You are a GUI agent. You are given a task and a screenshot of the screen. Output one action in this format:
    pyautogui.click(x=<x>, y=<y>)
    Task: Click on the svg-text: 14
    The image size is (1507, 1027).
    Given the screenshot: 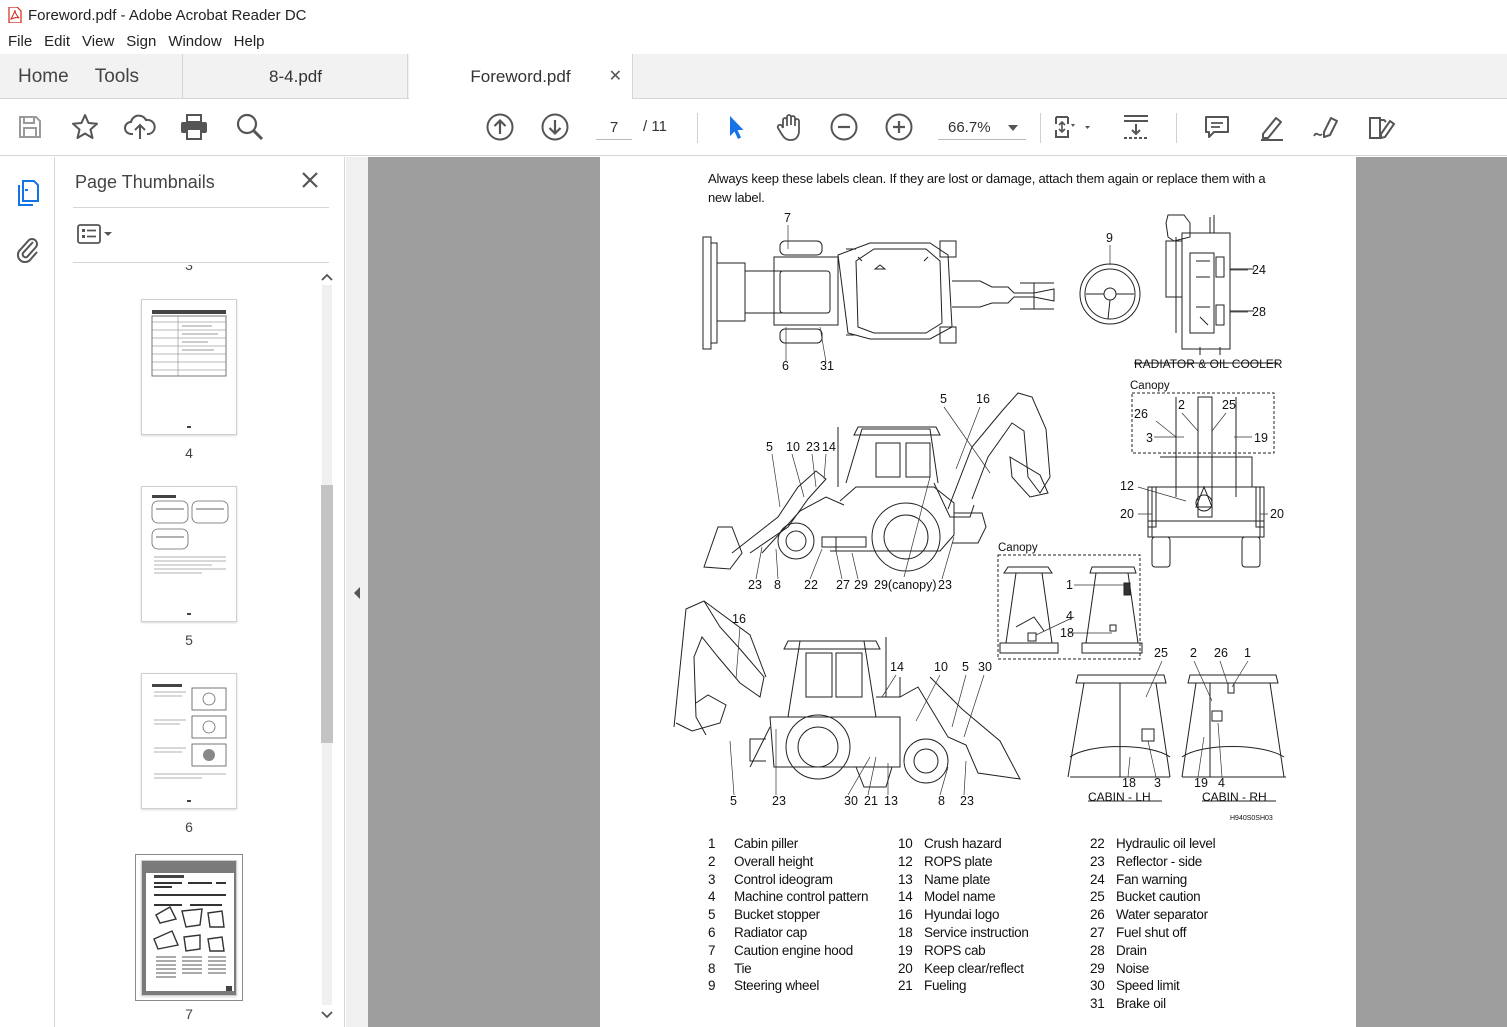 What is the action you would take?
    pyautogui.click(x=897, y=667)
    